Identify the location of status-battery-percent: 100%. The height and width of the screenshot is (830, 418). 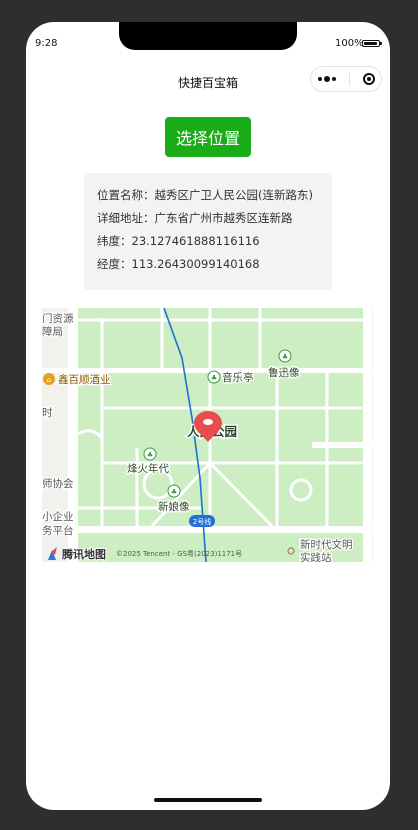
(349, 43).